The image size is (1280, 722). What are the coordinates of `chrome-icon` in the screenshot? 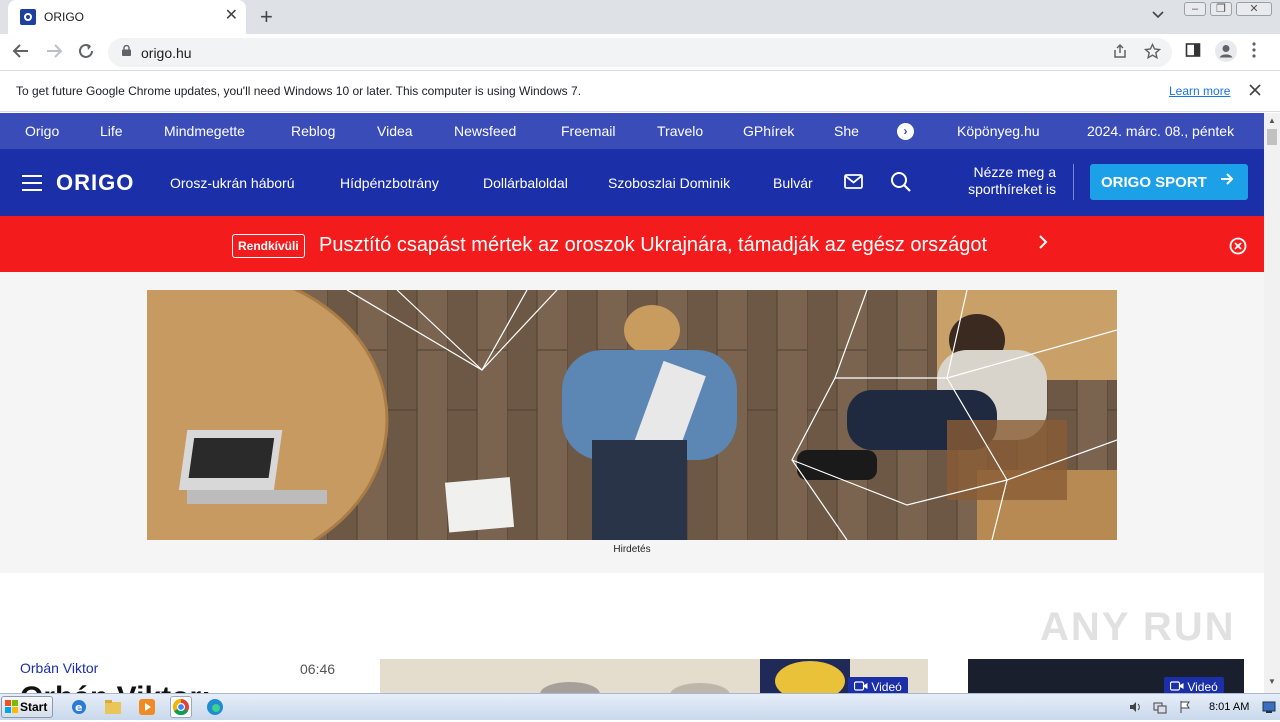 It's located at (181, 707).